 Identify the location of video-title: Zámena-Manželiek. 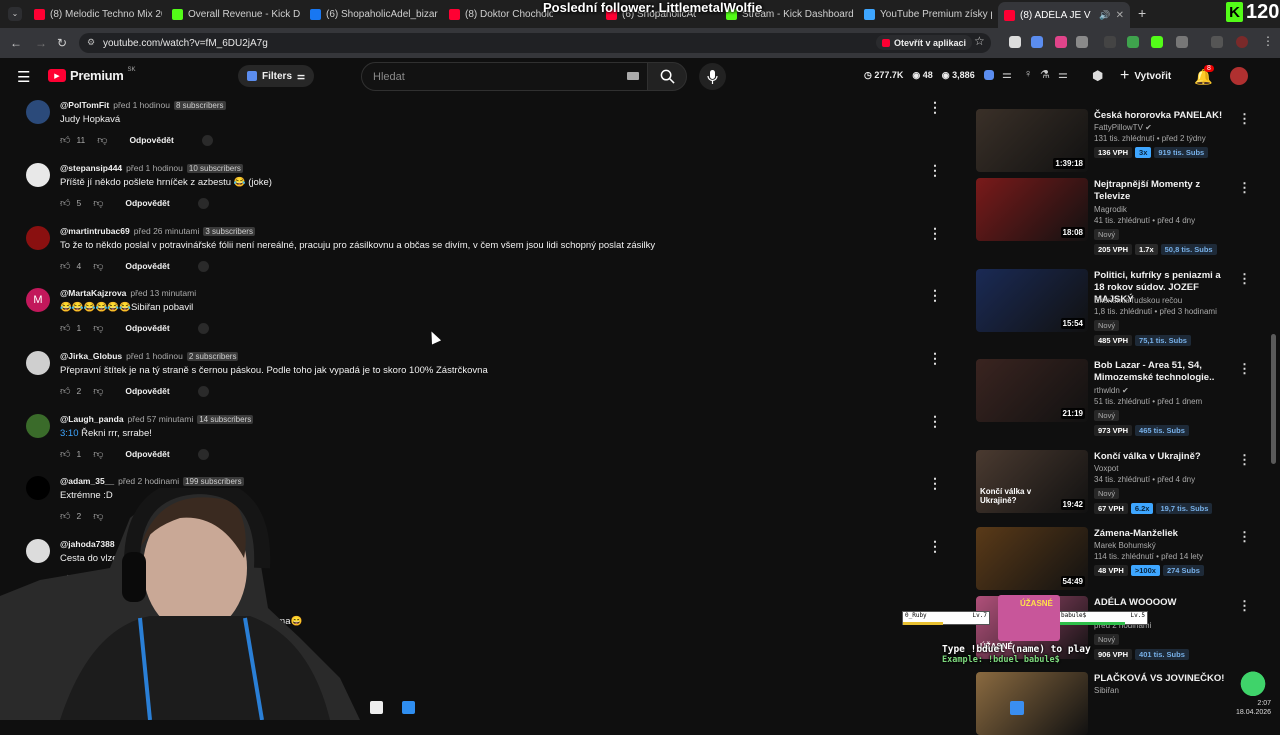
(1161, 534).